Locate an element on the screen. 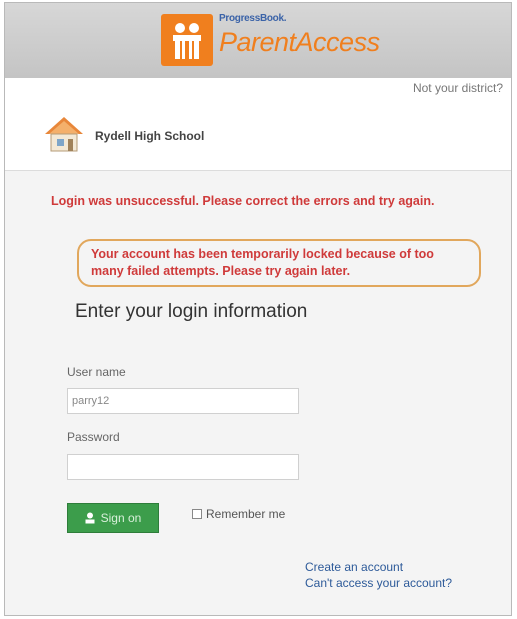  username-label: User name is located at coordinates (96, 372).